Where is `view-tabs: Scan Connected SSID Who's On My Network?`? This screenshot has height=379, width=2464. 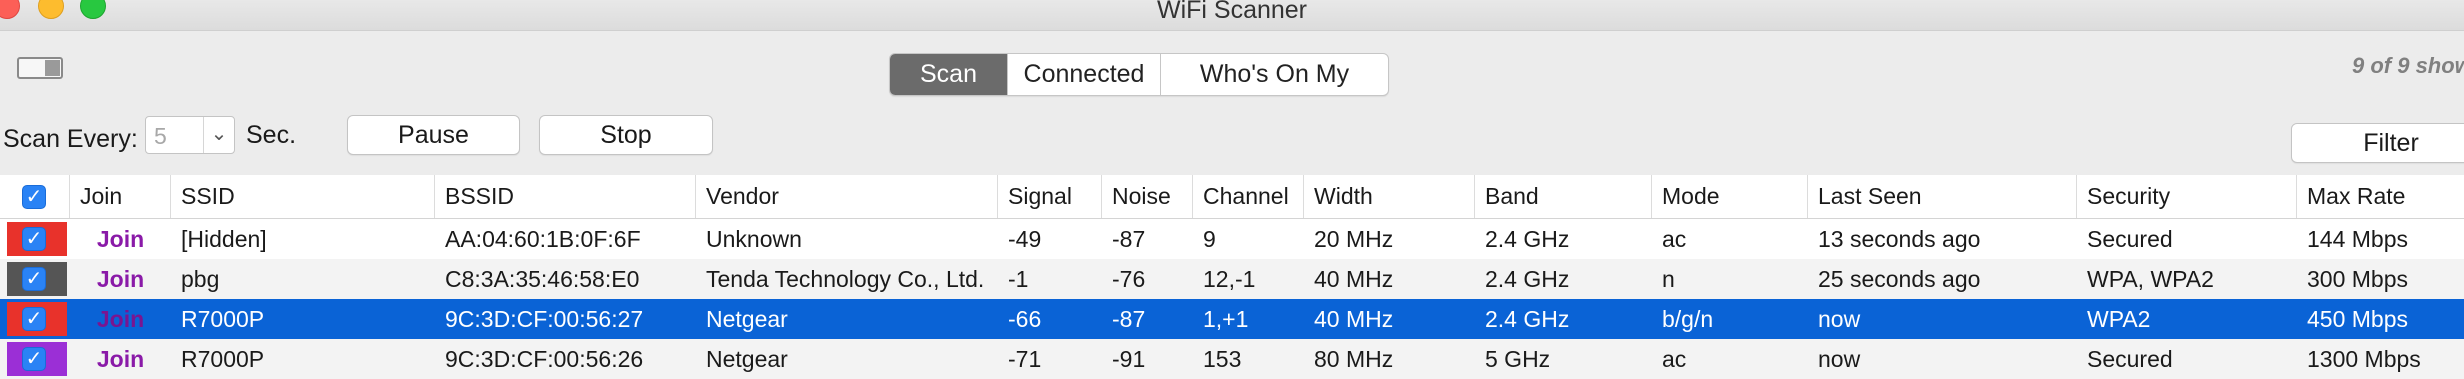
view-tabs: Scan Connected SSID Who's On My Network? is located at coordinates (1139, 74).